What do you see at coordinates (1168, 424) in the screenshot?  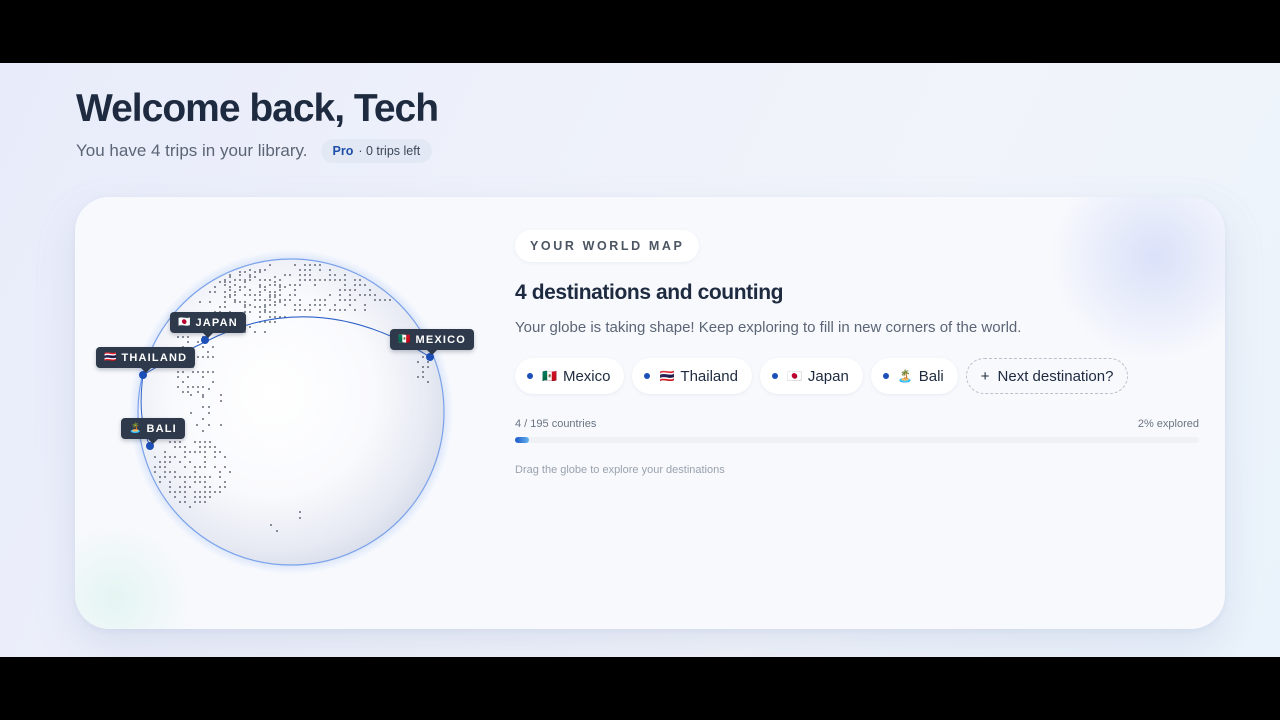 I see `explored-percent: 2% explored` at bounding box center [1168, 424].